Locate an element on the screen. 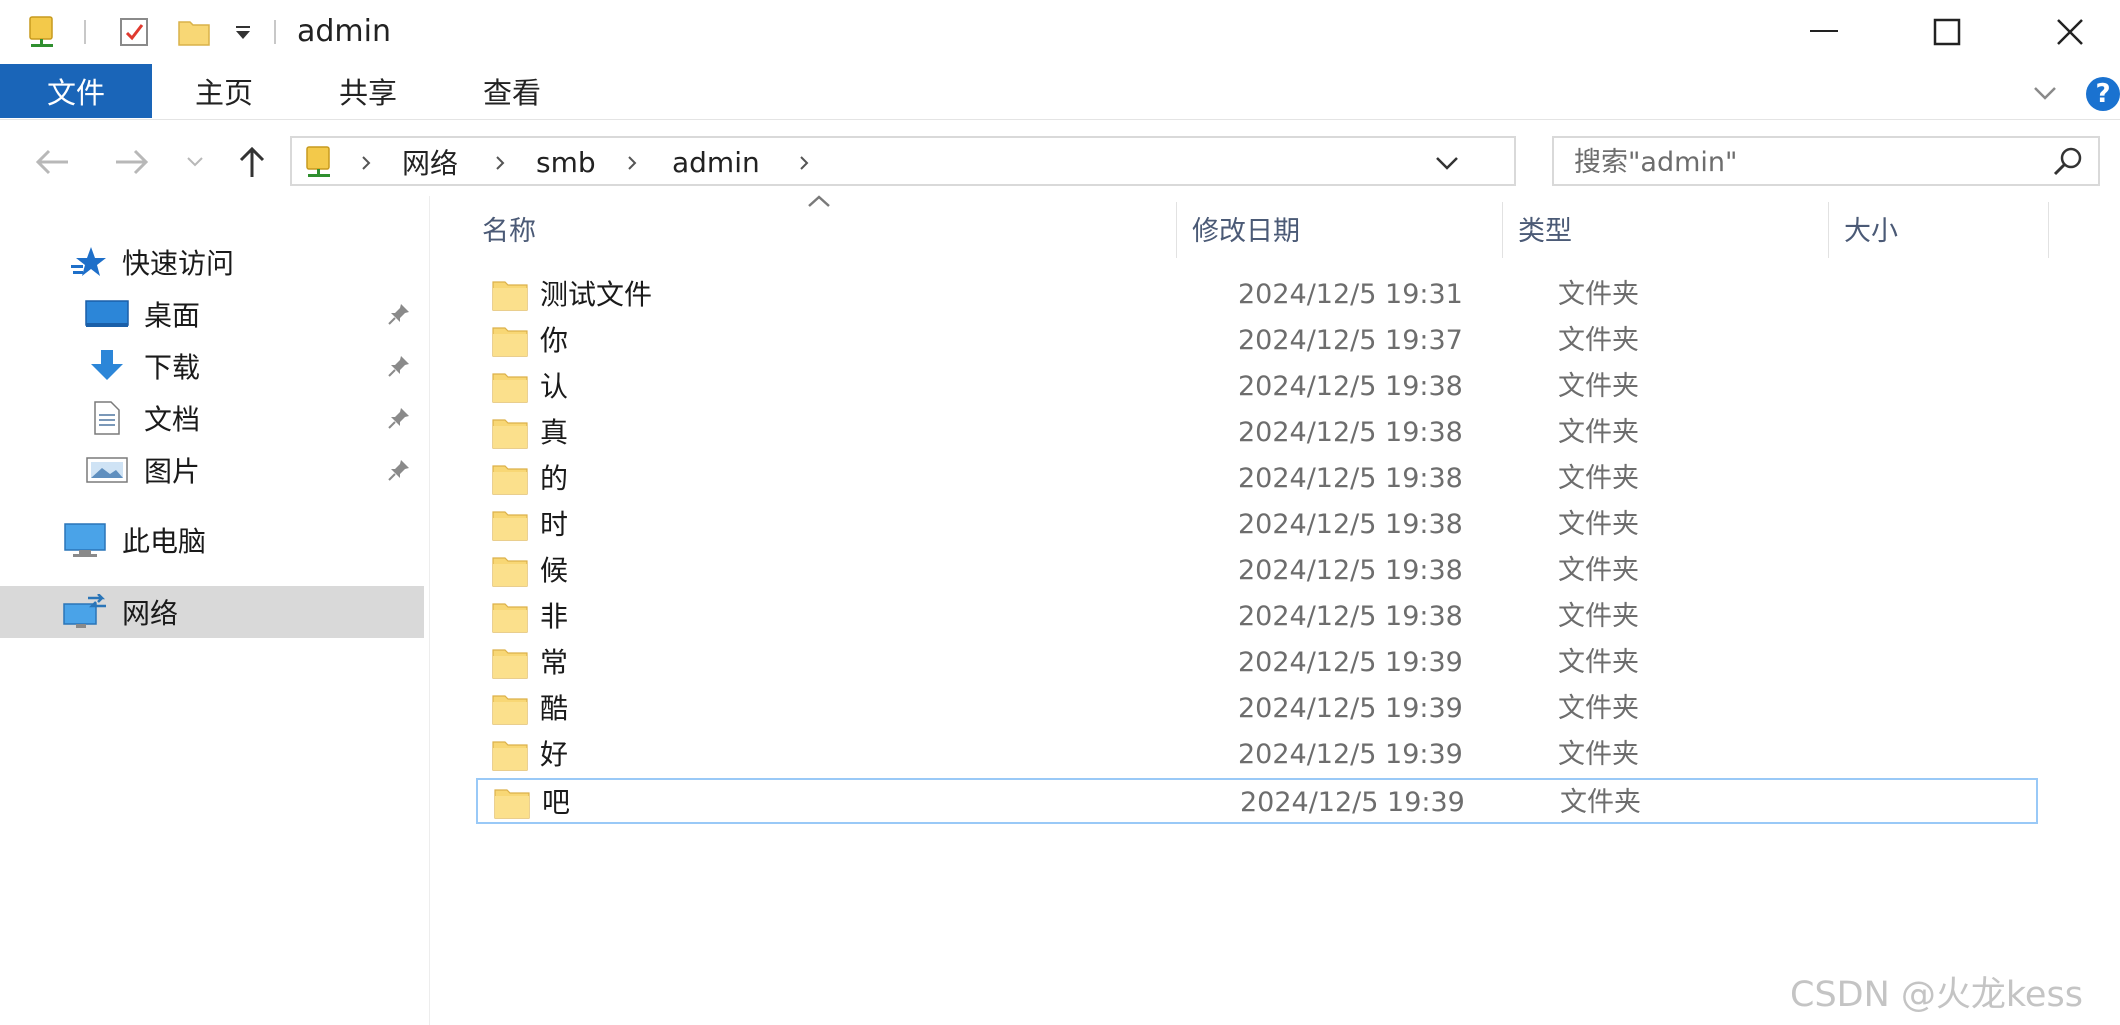  file-name: 你 is located at coordinates (554, 341).